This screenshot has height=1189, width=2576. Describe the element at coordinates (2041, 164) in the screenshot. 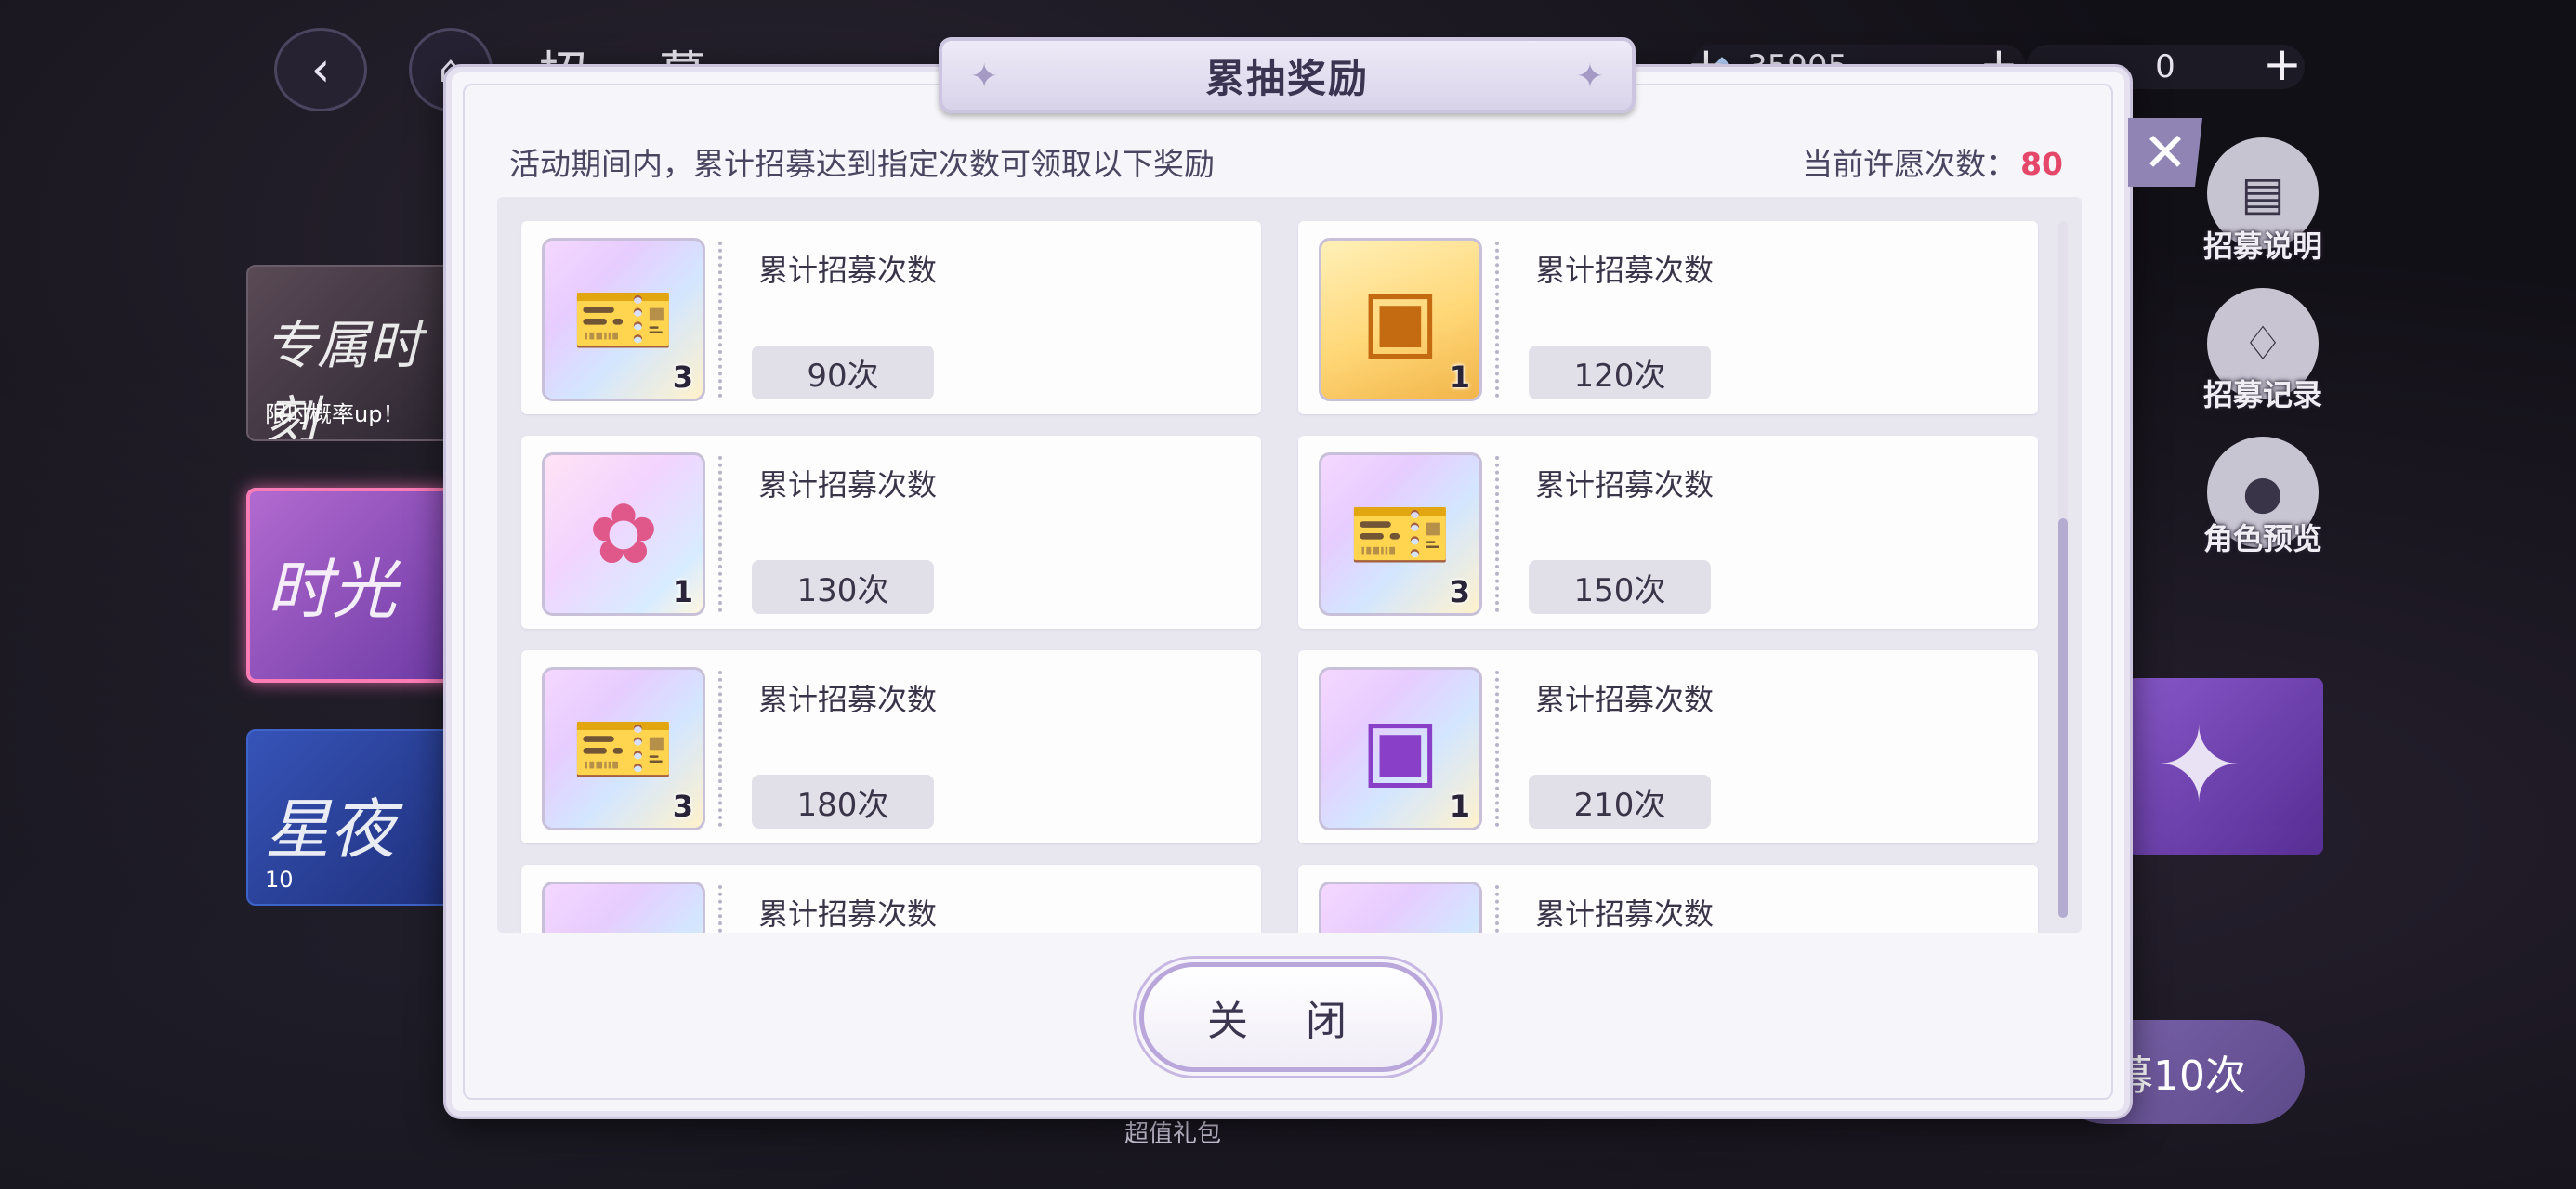

I see `wish-count-value: 80` at that location.